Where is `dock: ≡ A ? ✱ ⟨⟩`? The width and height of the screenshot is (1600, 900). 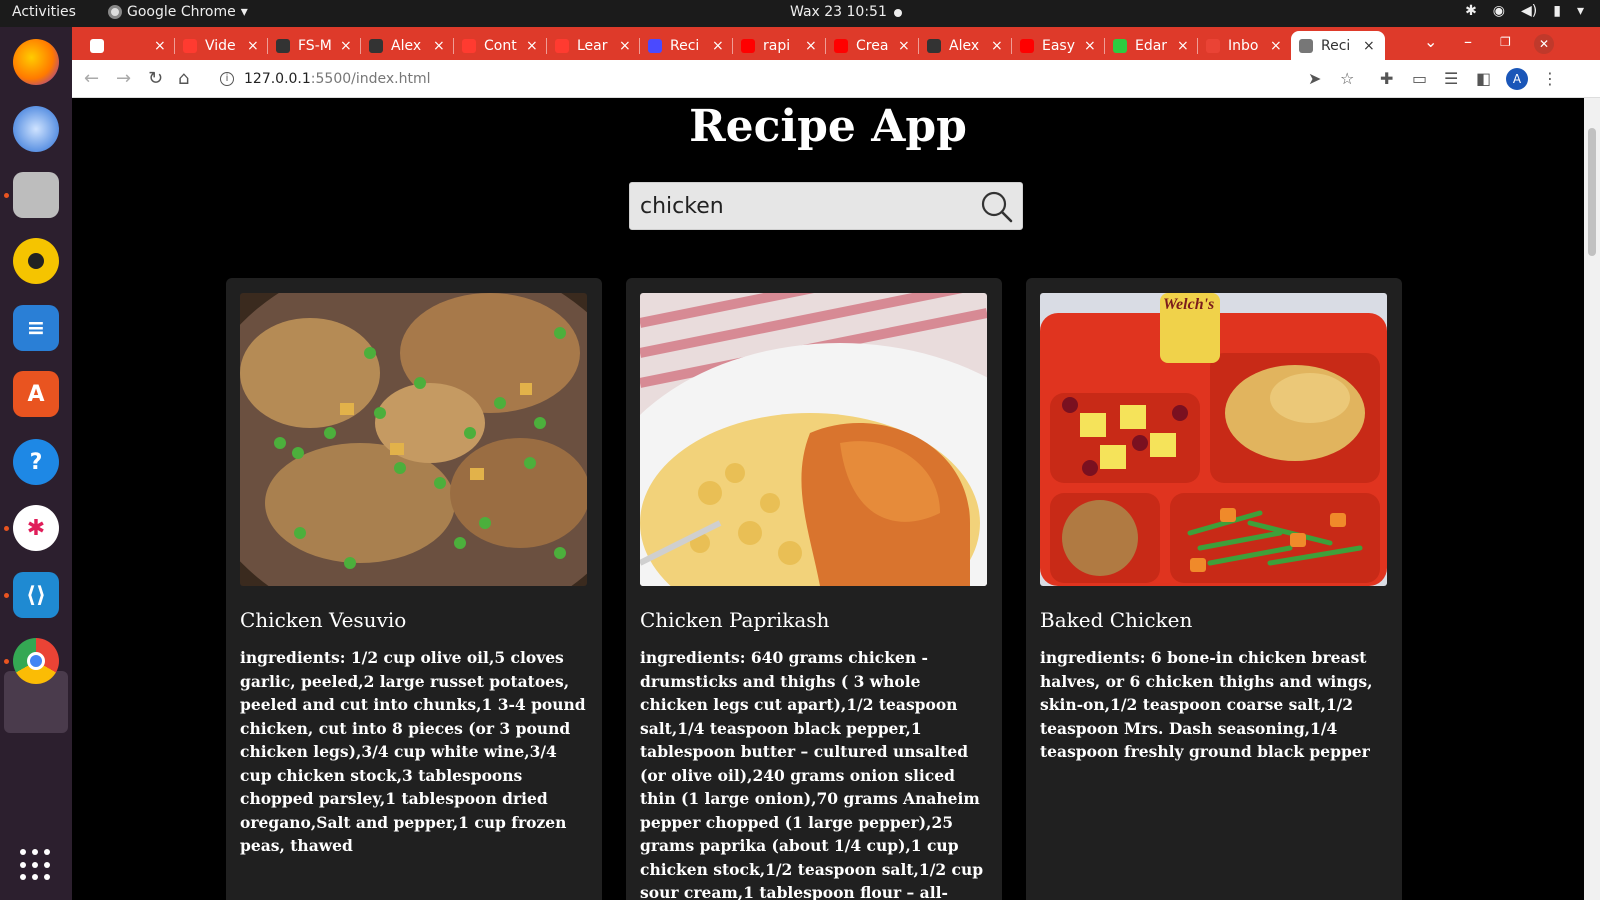 dock: ≡ A ? ✱ ⟨⟩ is located at coordinates (36, 463).